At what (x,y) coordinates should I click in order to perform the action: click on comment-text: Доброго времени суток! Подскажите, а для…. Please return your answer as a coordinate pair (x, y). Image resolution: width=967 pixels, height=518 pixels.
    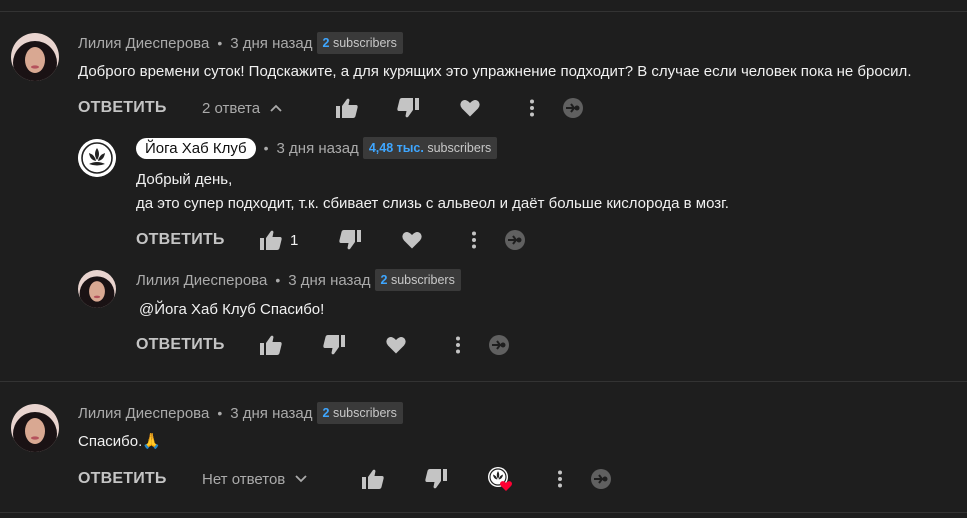
    Looking at the image, I should click on (495, 71).